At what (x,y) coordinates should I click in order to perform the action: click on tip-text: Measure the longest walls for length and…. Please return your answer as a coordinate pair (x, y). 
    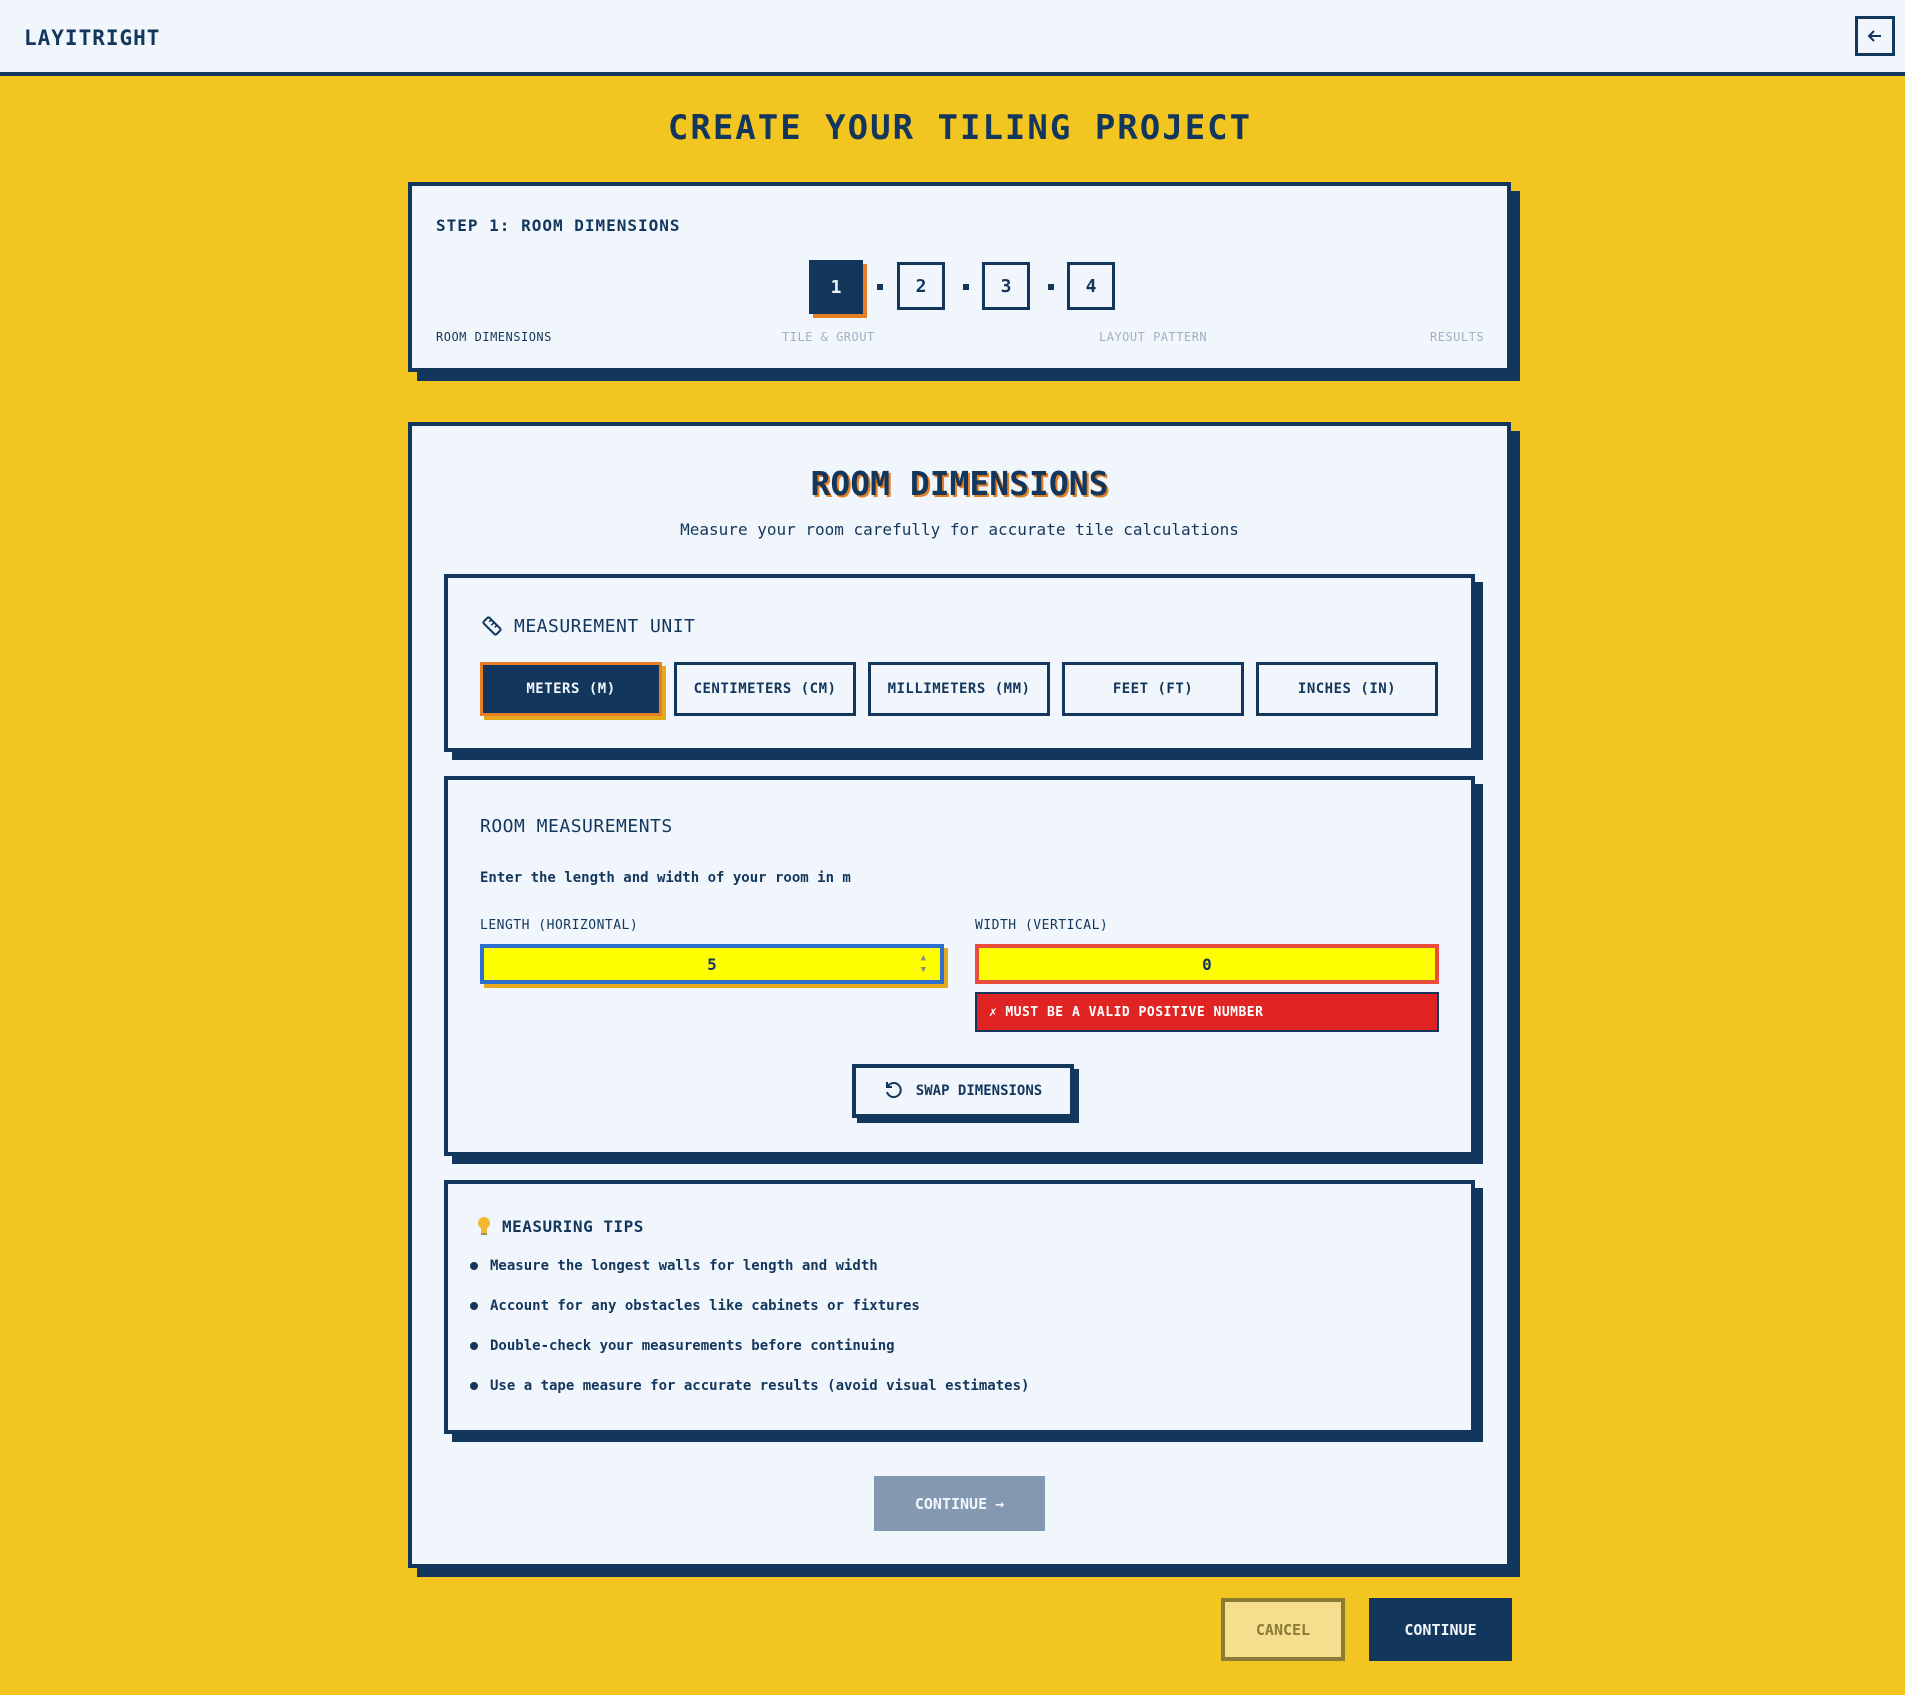
    Looking at the image, I should click on (684, 1266).